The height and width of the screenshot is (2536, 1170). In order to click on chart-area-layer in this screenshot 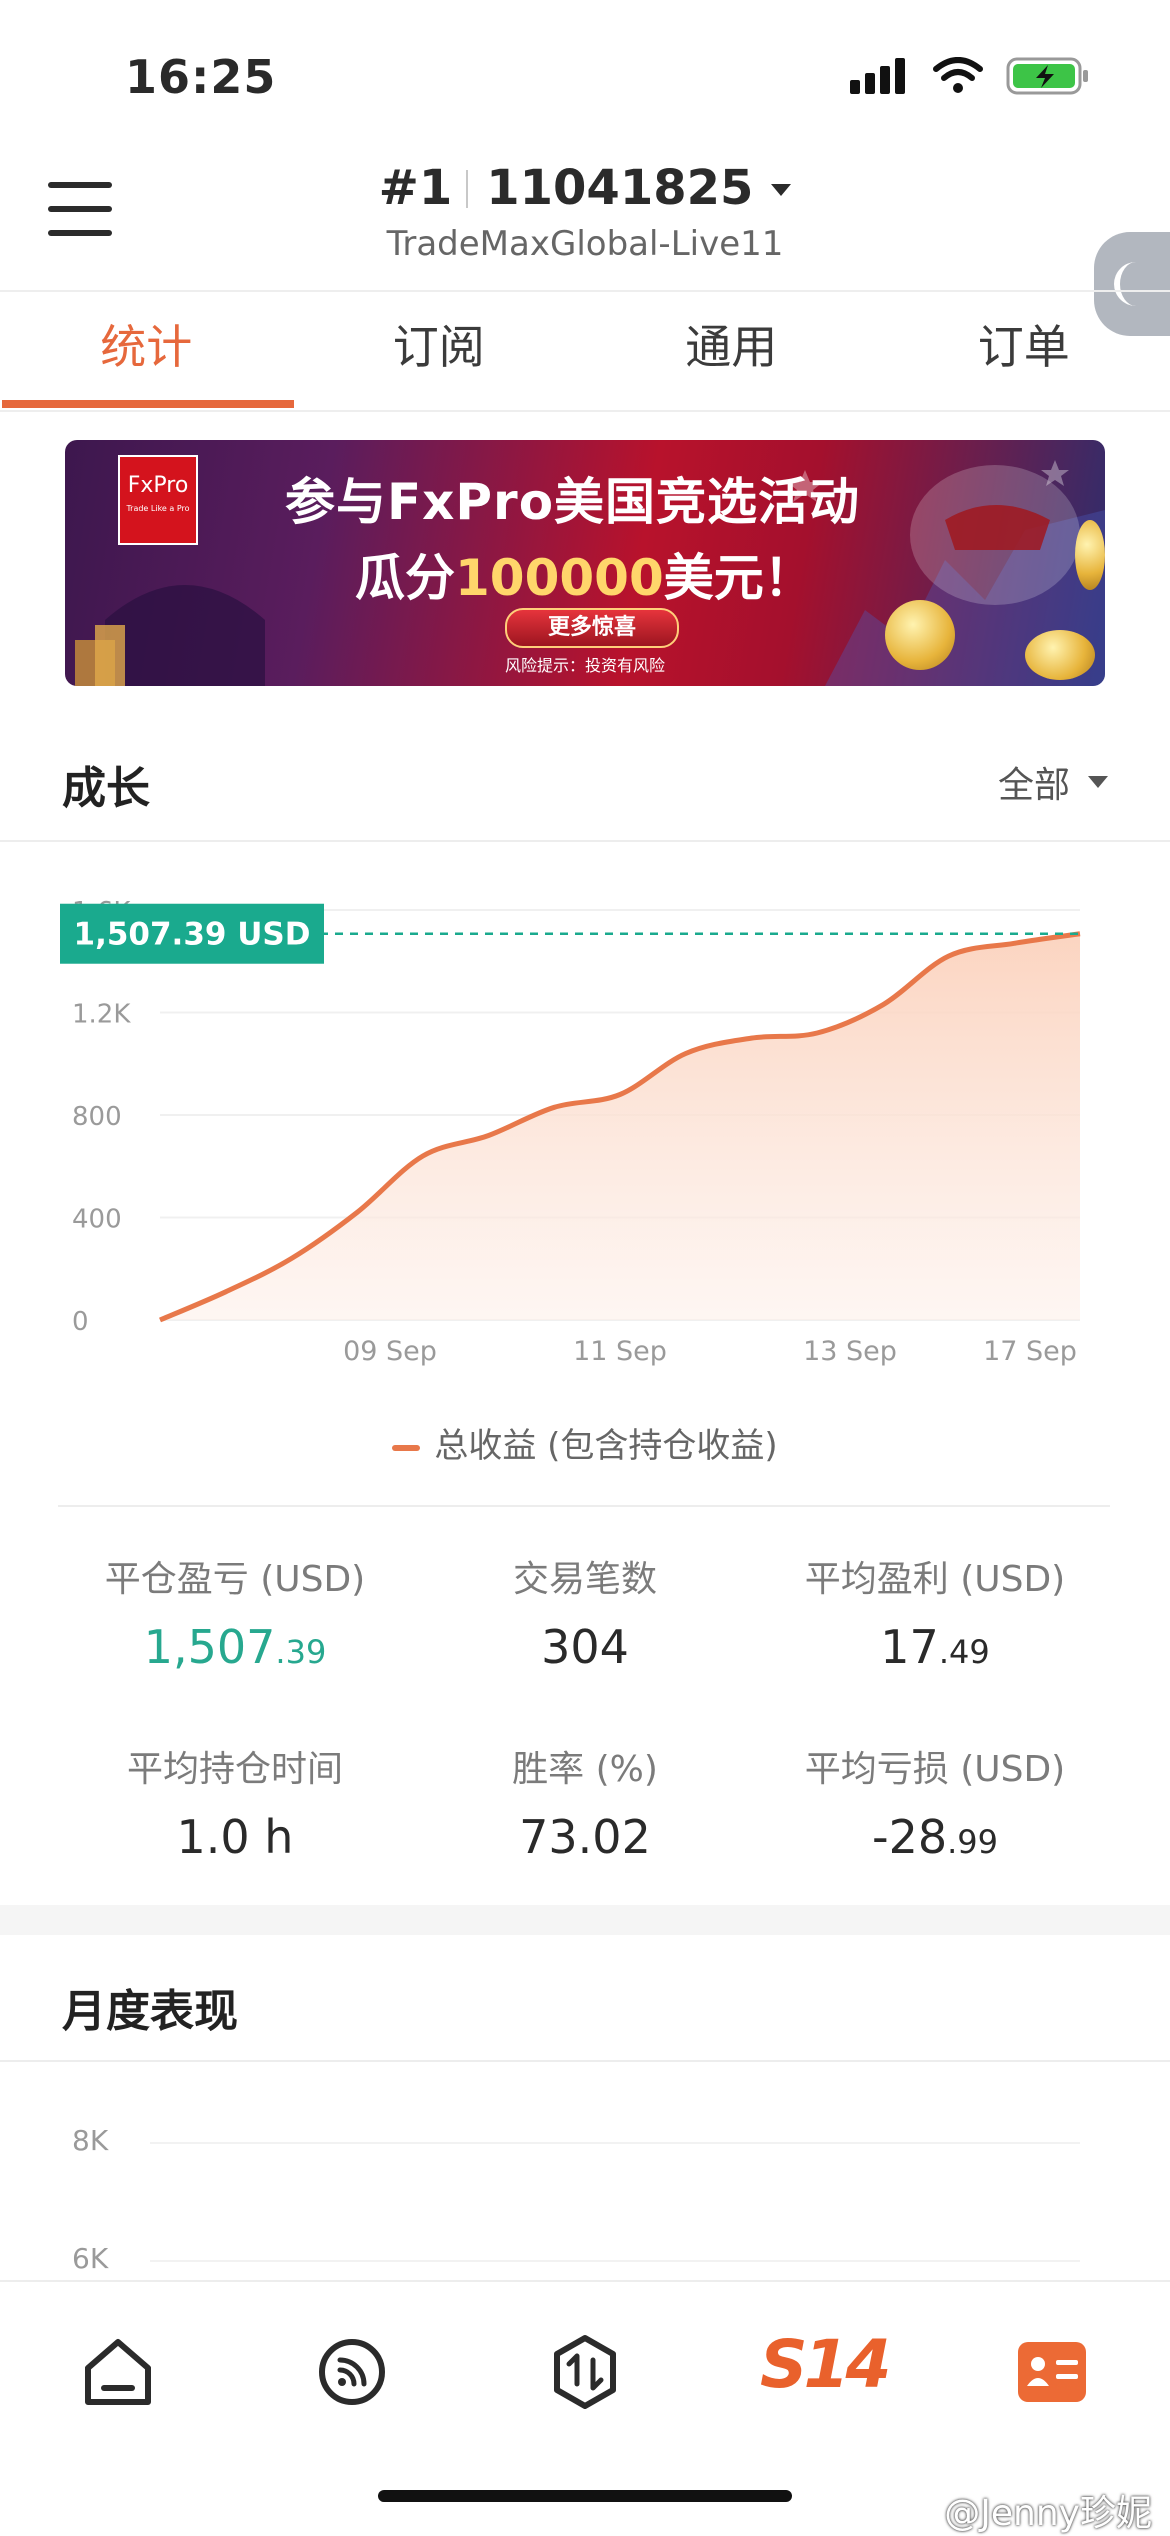, I will do `click(620, 1127)`.